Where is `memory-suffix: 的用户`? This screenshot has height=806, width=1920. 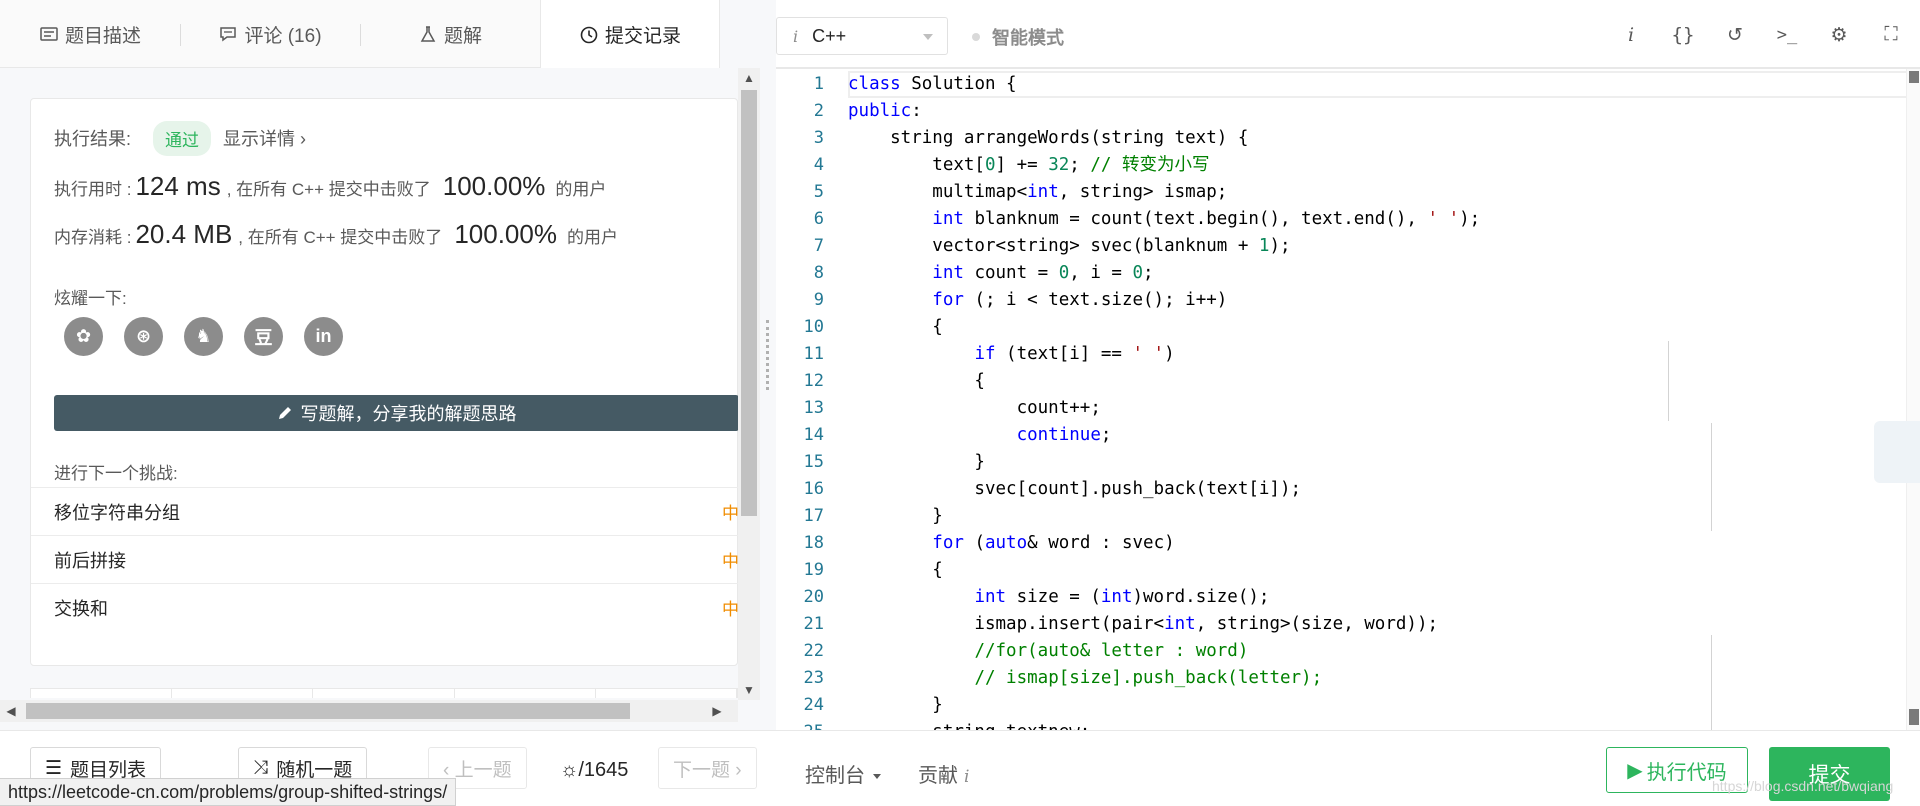
memory-suffix: 的用户 is located at coordinates (592, 237).